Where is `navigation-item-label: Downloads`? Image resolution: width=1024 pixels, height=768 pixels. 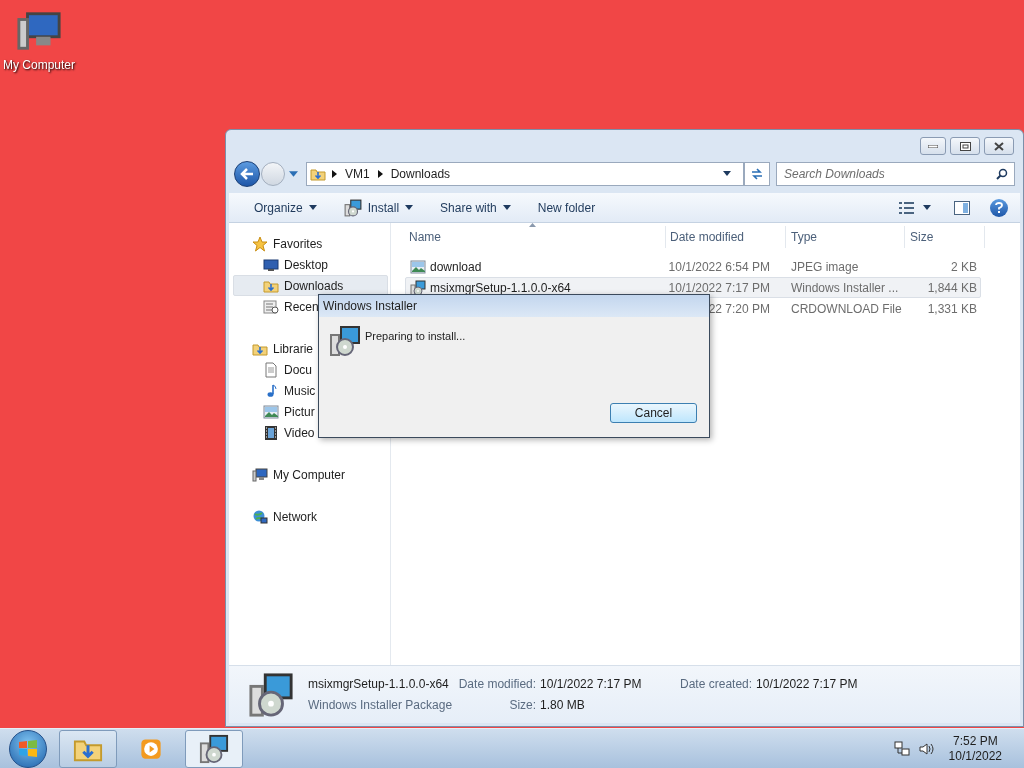 navigation-item-label: Downloads is located at coordinates (314, 286).